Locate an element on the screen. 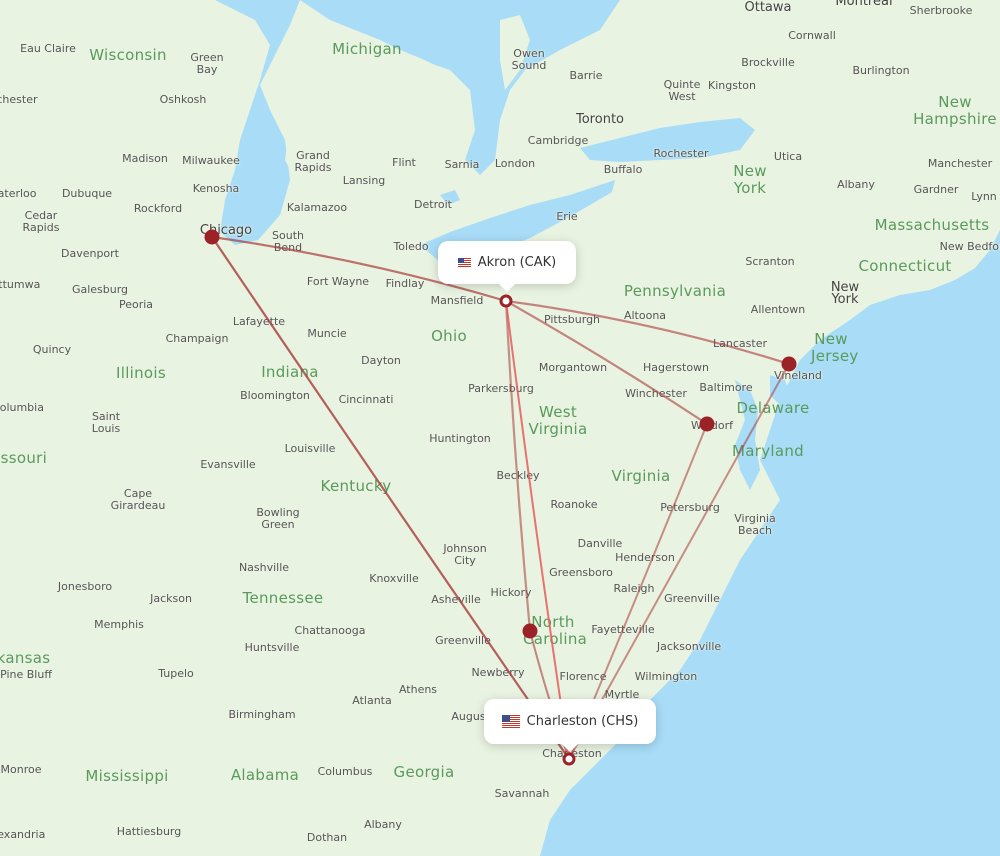 This screenshot has height=856, width=1000. destination-marker-charleston is located at coordinates (569, 759).